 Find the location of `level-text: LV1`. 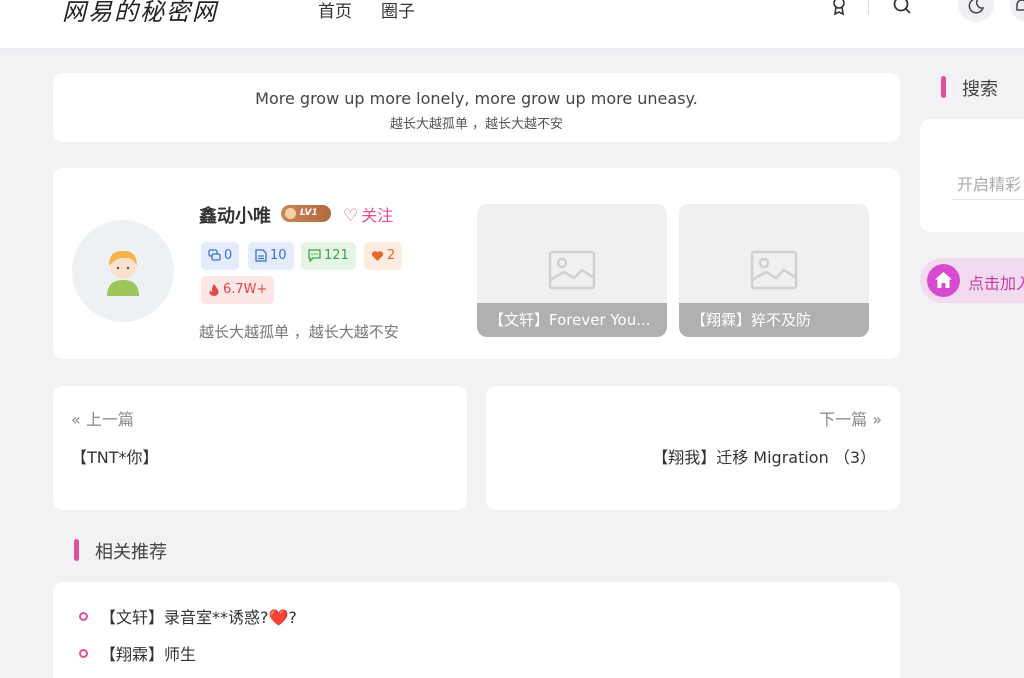

level-text: LV1 is located at coordinates (309, 213).